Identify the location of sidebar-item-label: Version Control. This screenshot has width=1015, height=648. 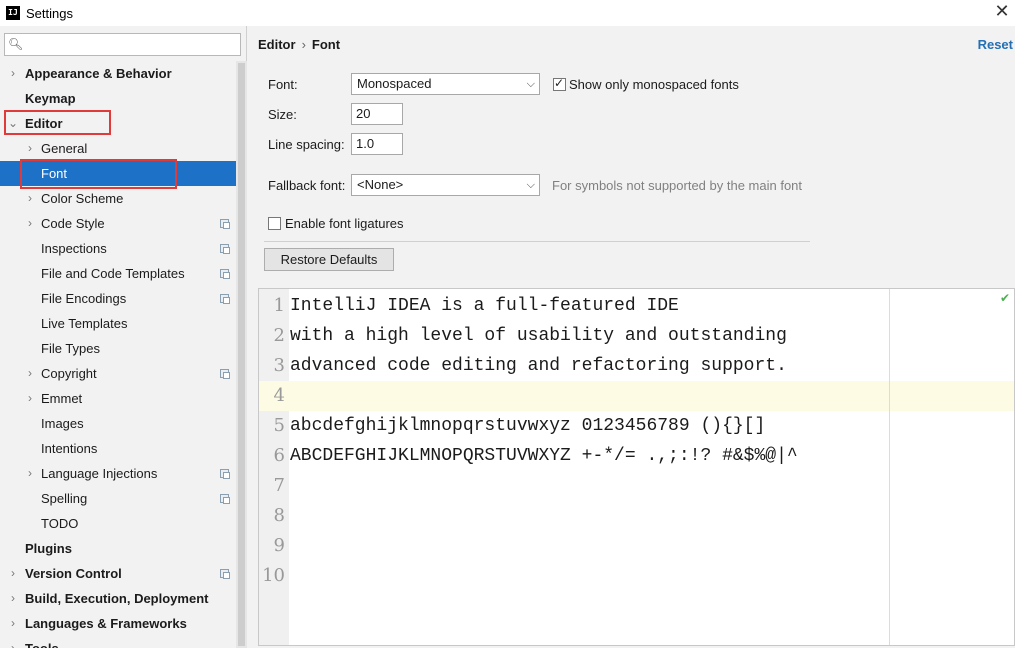
(73, 573).